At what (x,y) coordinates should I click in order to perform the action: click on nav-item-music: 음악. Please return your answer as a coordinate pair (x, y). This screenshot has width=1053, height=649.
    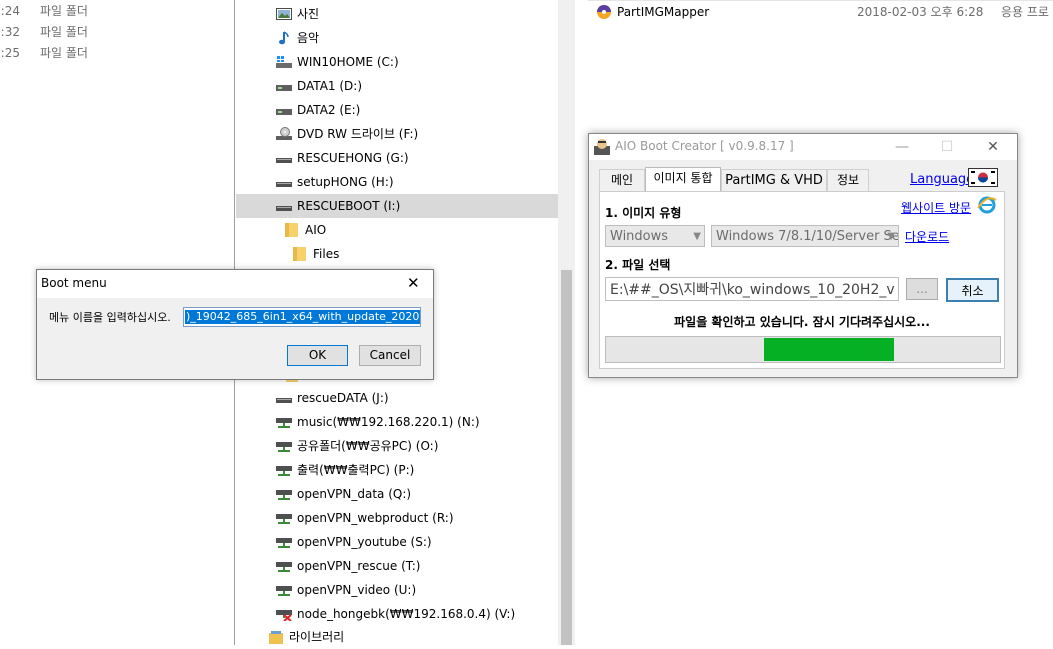
    Looking at the image, I should click on (397, 38).